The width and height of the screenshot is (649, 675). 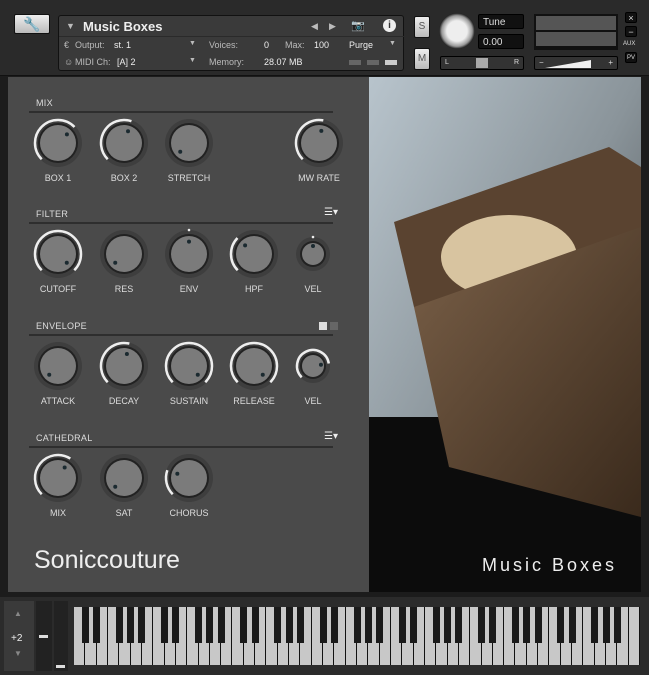 I want to click on solo-button: S, so click(x=422, y=27).